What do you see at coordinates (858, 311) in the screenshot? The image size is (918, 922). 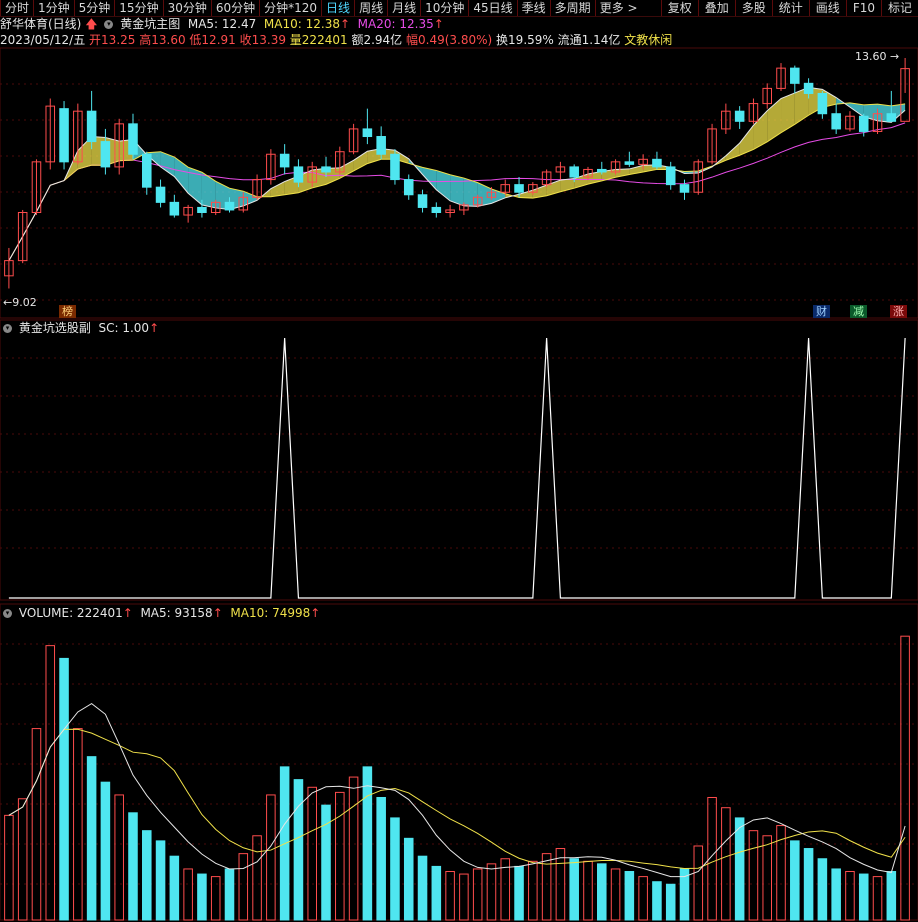 I see `jian-badge: 减` at bounding box center [858, 311].